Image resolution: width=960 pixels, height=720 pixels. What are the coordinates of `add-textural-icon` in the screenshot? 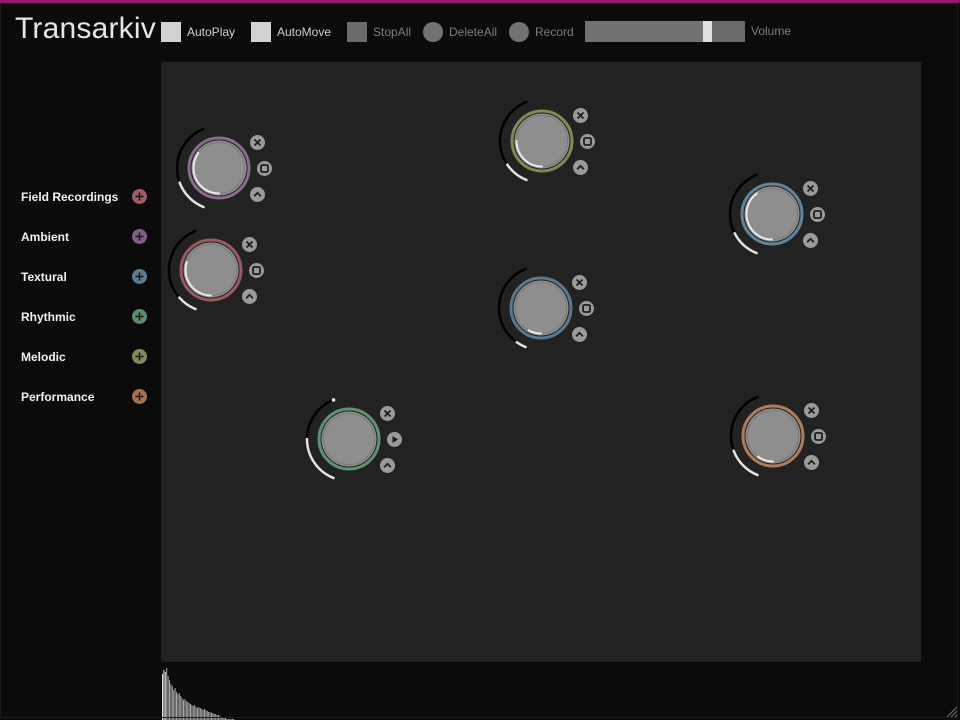 It's located at (139, 276).